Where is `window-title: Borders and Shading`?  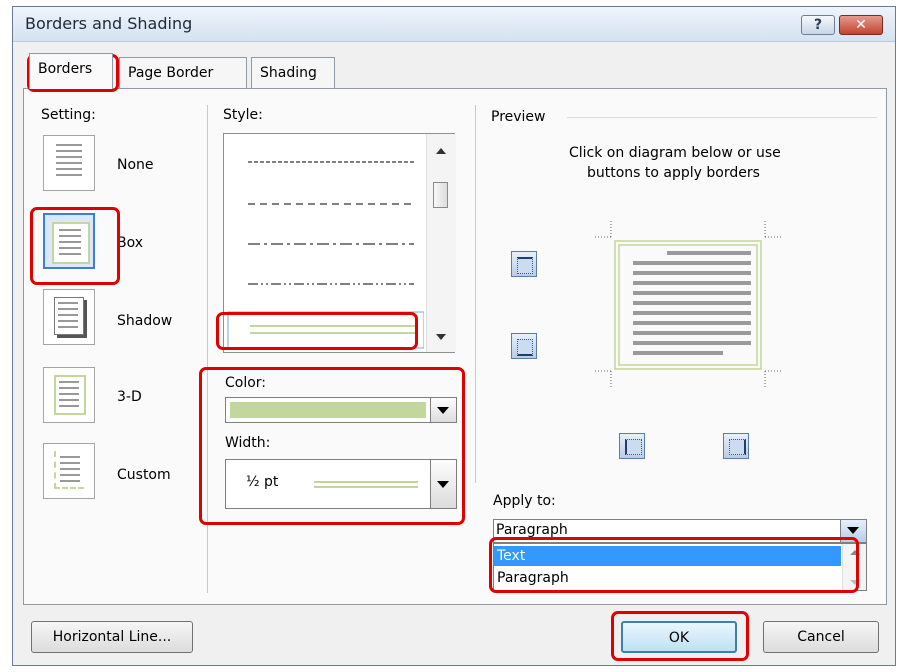
window-title: Borders and Shading is located at coordinates (109, 23).